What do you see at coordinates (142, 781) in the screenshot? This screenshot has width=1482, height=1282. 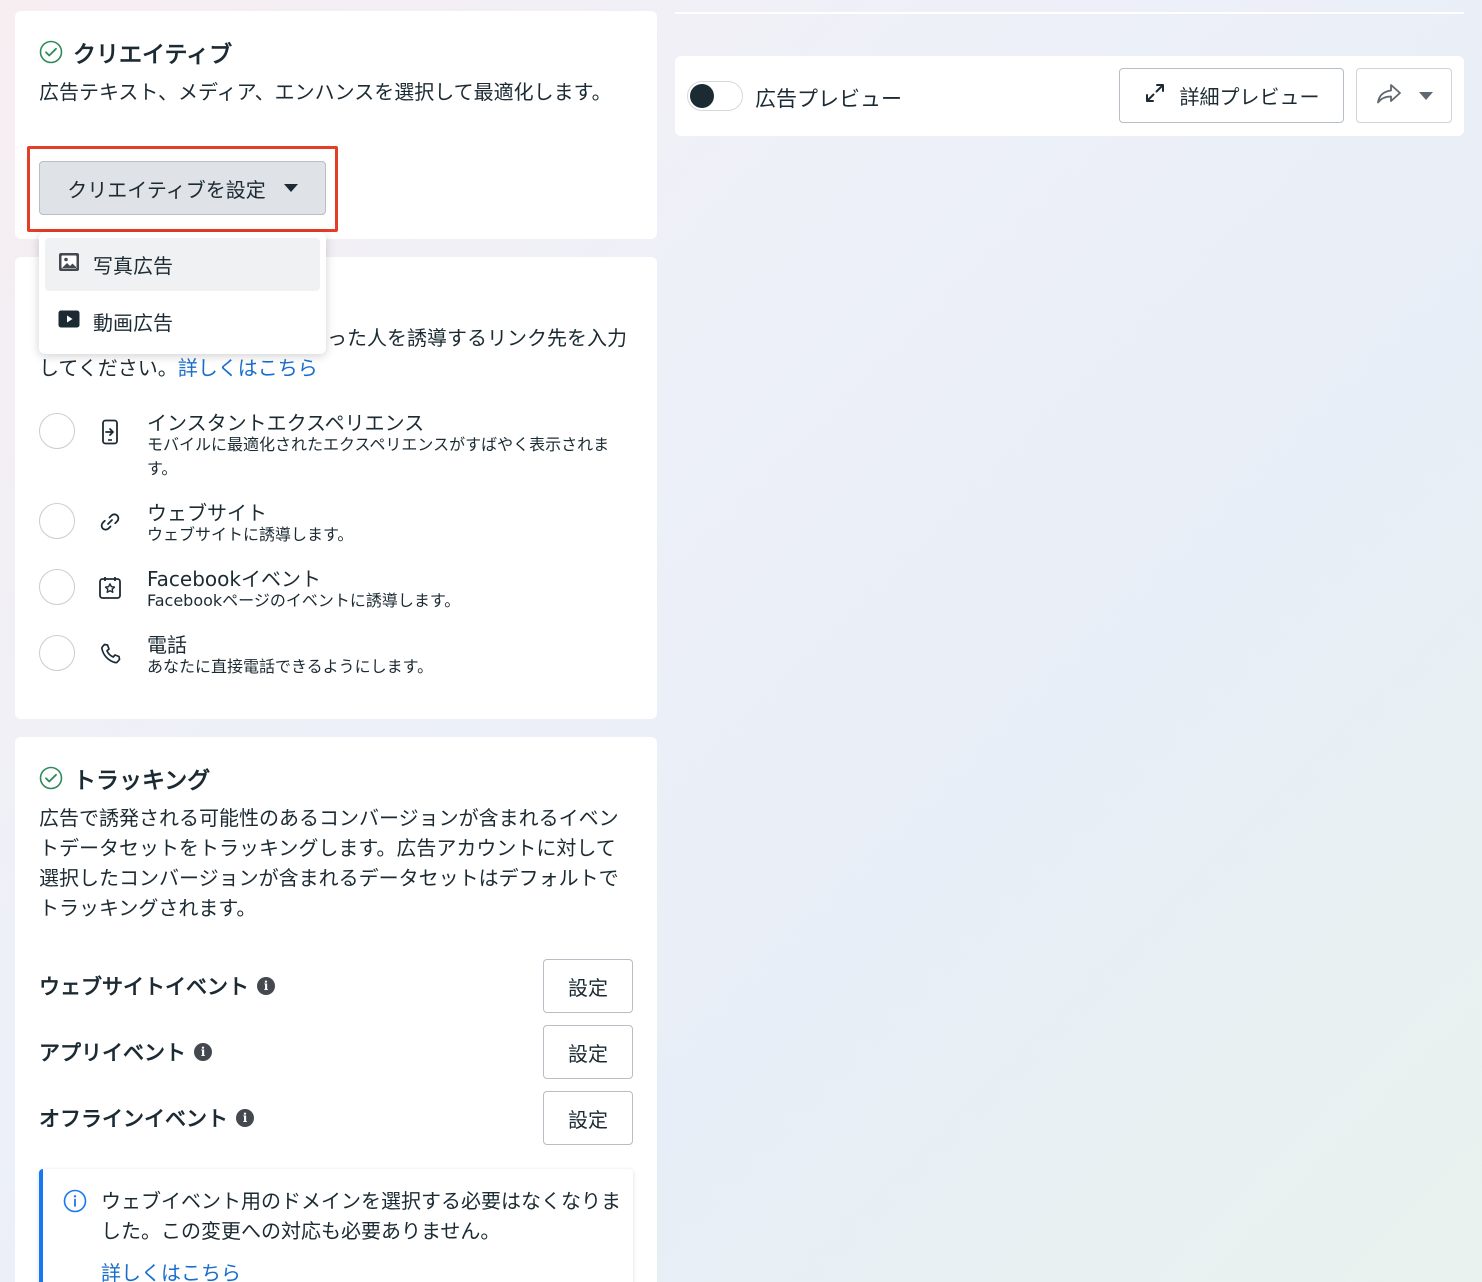 I see `tracking-title: トラッキング` at bounding box center [142, 781].